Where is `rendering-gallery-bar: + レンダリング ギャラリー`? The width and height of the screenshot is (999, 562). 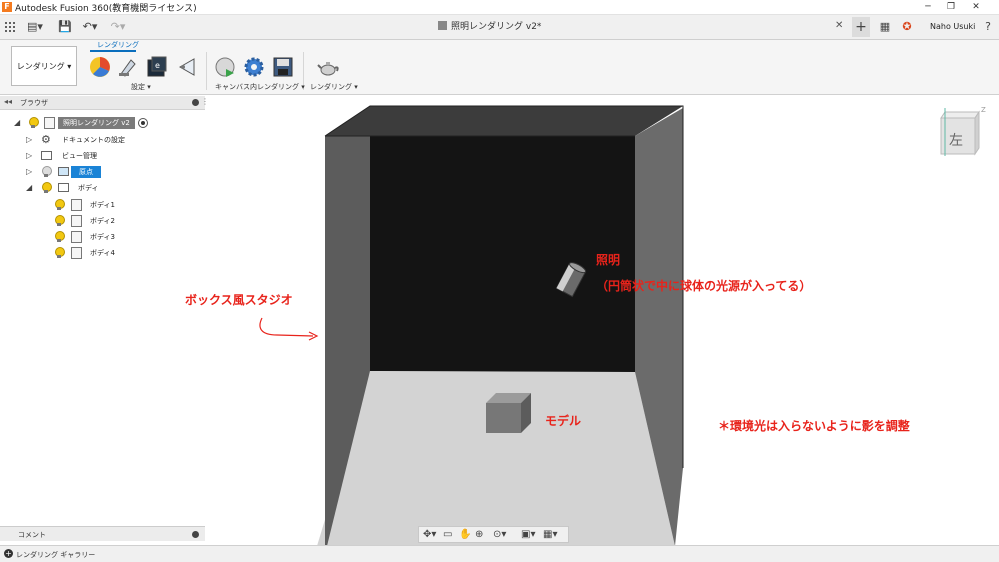
rendering-gallery-bar: + レンダリング ギャラリー is located at coordinates (499, 553).